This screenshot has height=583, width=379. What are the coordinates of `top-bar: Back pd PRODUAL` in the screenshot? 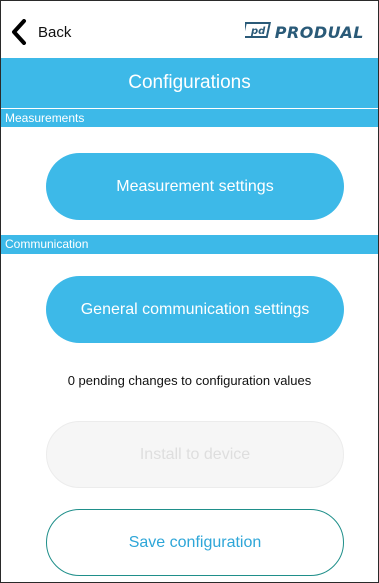 It's located at (189, 29).